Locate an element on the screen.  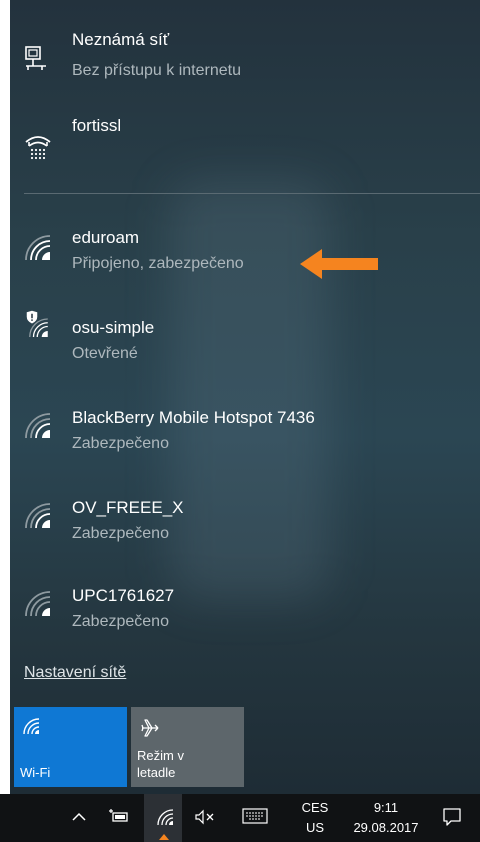
clock: 9:11 29.08.2017 is located at coordinates (386, 818).